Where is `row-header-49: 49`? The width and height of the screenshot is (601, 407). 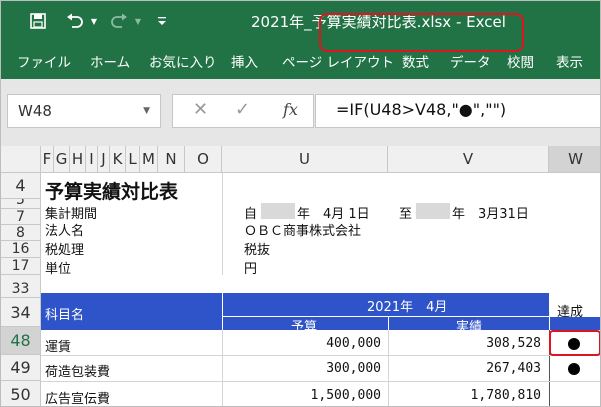 row-header-49: 49 is located at coordinates (21, 368).